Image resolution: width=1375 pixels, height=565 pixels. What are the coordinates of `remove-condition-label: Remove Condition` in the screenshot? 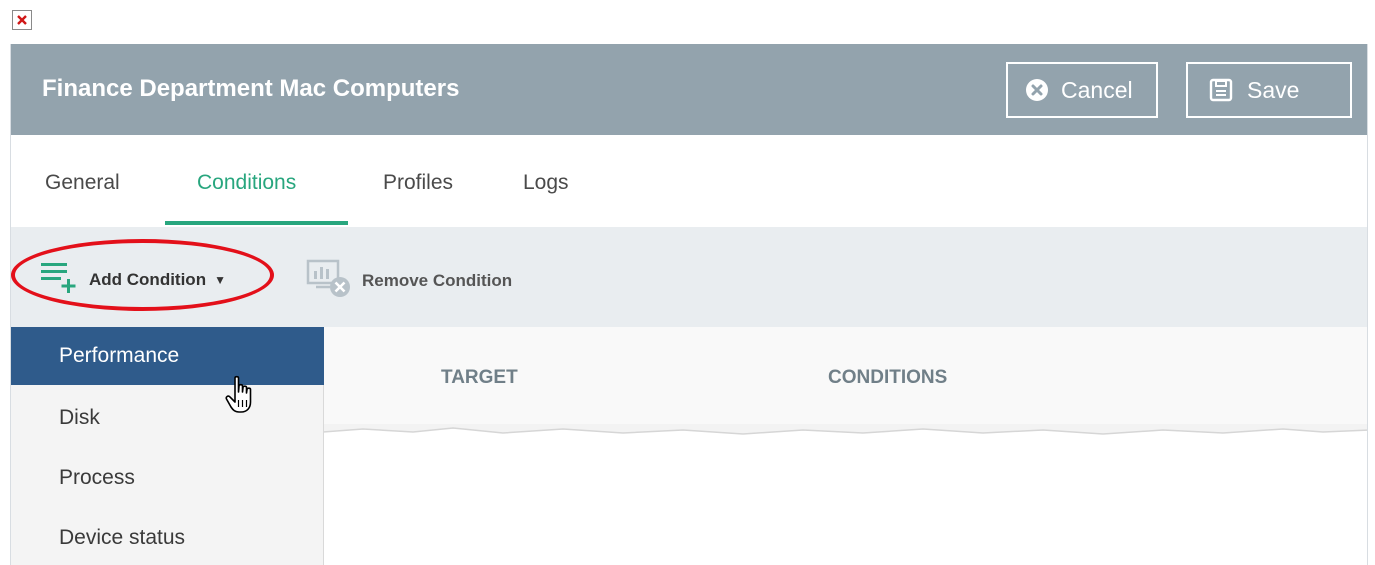 It's located at (437, 280).